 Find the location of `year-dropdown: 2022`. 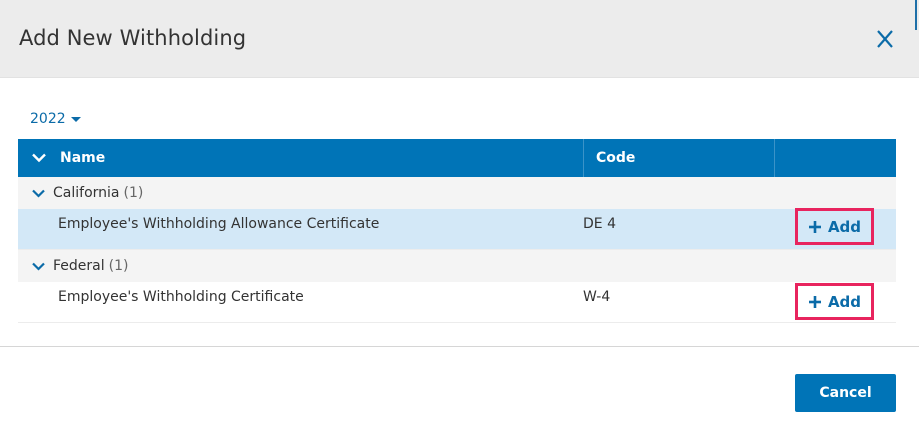

year-dropdown: 2022 is located at coordinates (55, 119).